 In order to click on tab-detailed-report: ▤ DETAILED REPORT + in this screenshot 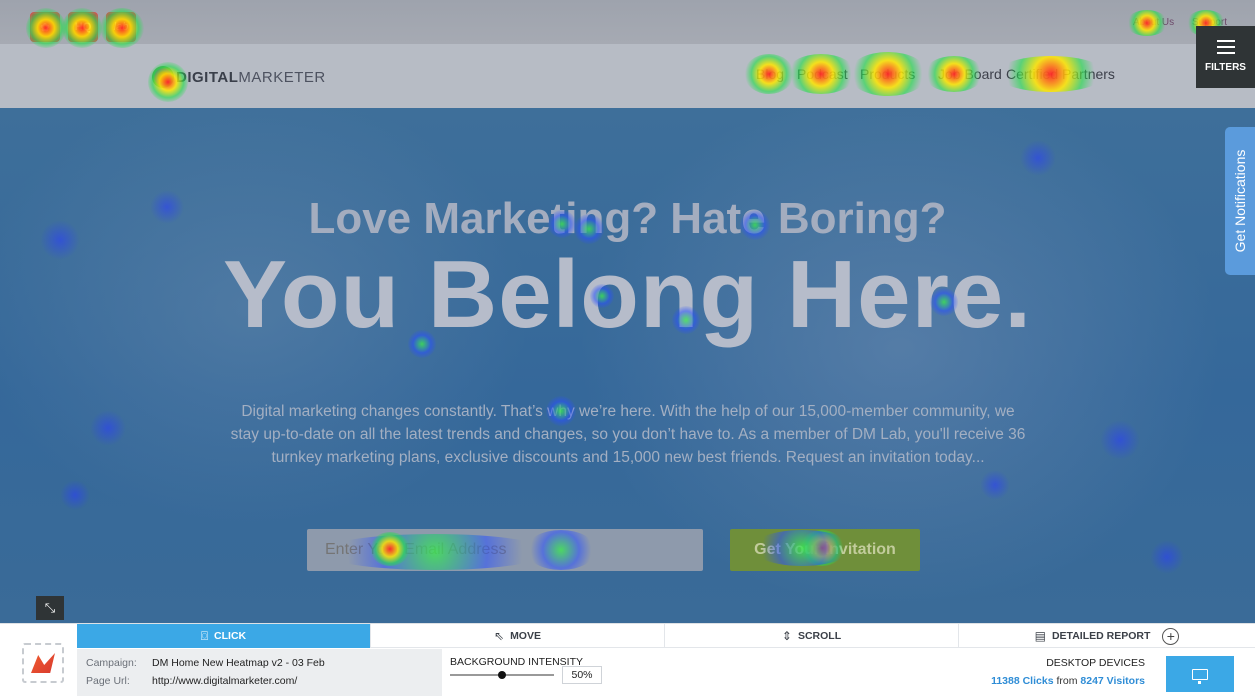, I will do `click(1107, 636)`.